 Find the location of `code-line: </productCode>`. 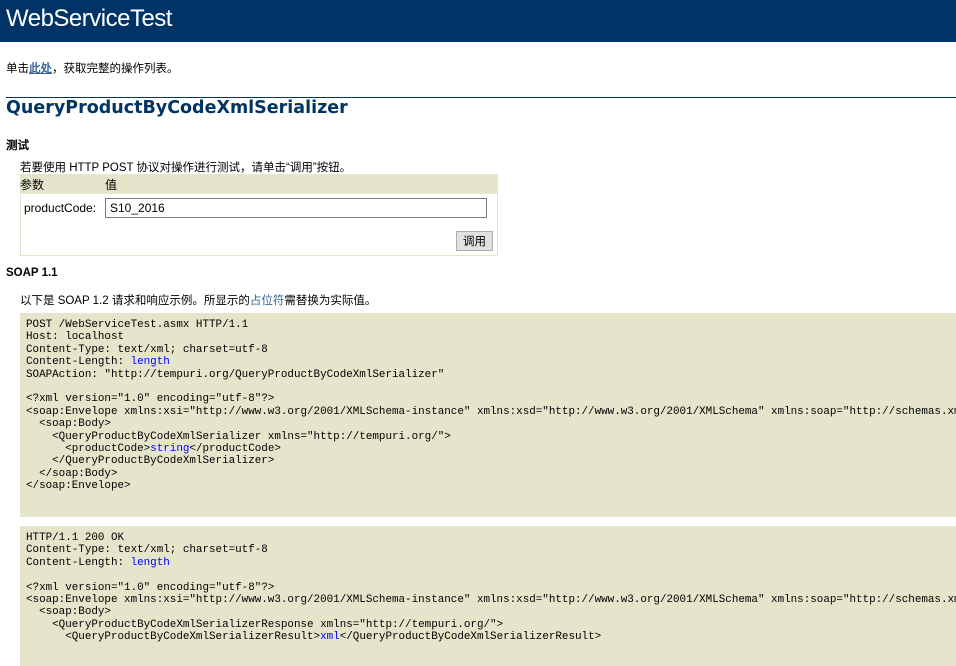

code-line: </productCode> is located at coordinates (235, 449).